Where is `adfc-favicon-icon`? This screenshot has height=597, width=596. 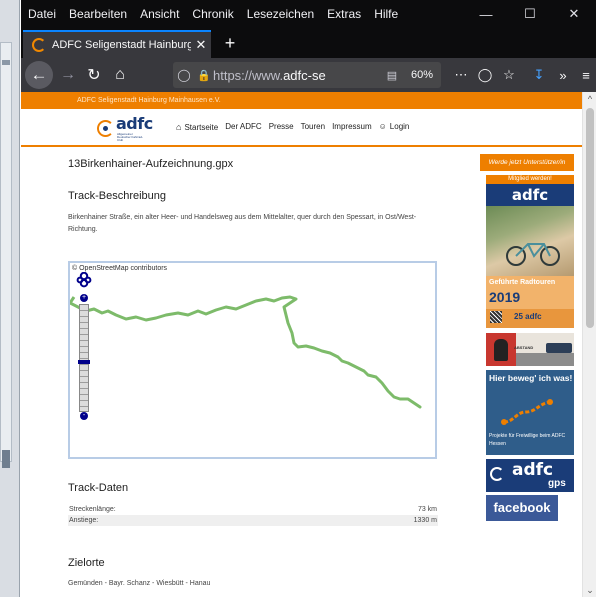
adfc-favicon-icon is located at coordinates (39, 45).